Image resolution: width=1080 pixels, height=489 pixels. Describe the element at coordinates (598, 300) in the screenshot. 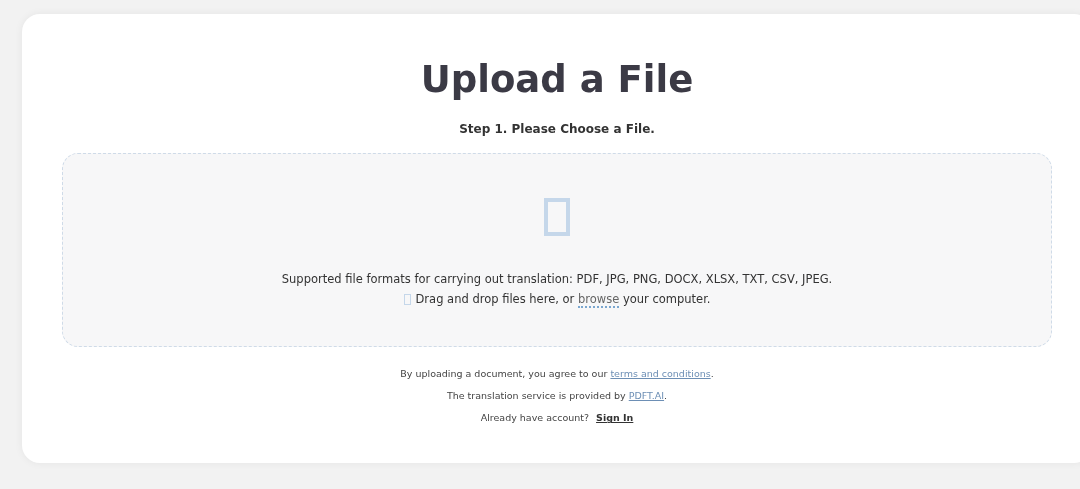

I see `browse-link: browse` at that location.